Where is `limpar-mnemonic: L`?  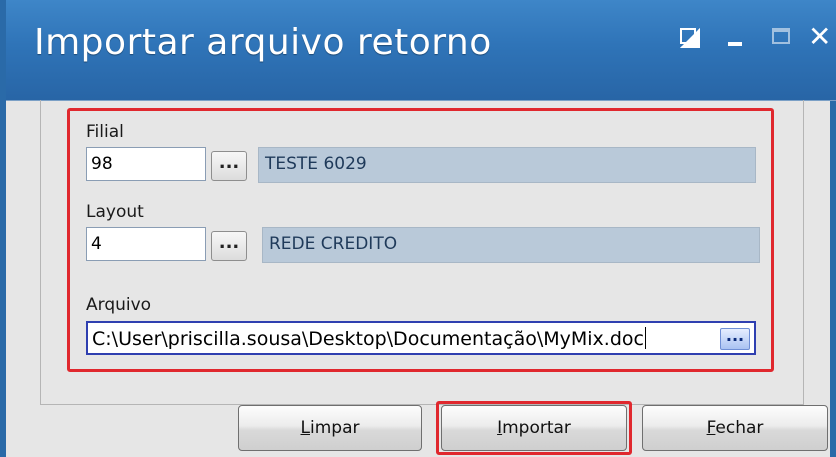 limpar-mnemonic: L is located at coordinates (305, 428).